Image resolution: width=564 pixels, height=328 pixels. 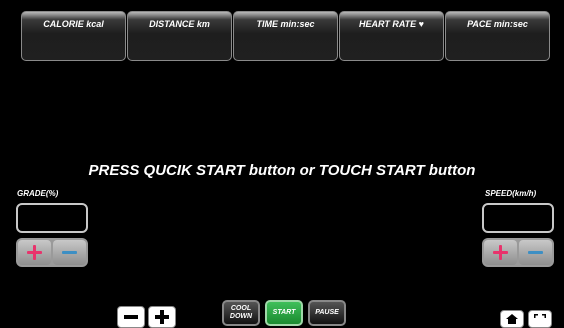 I want to click on home-button, so click(x=512, y=319).